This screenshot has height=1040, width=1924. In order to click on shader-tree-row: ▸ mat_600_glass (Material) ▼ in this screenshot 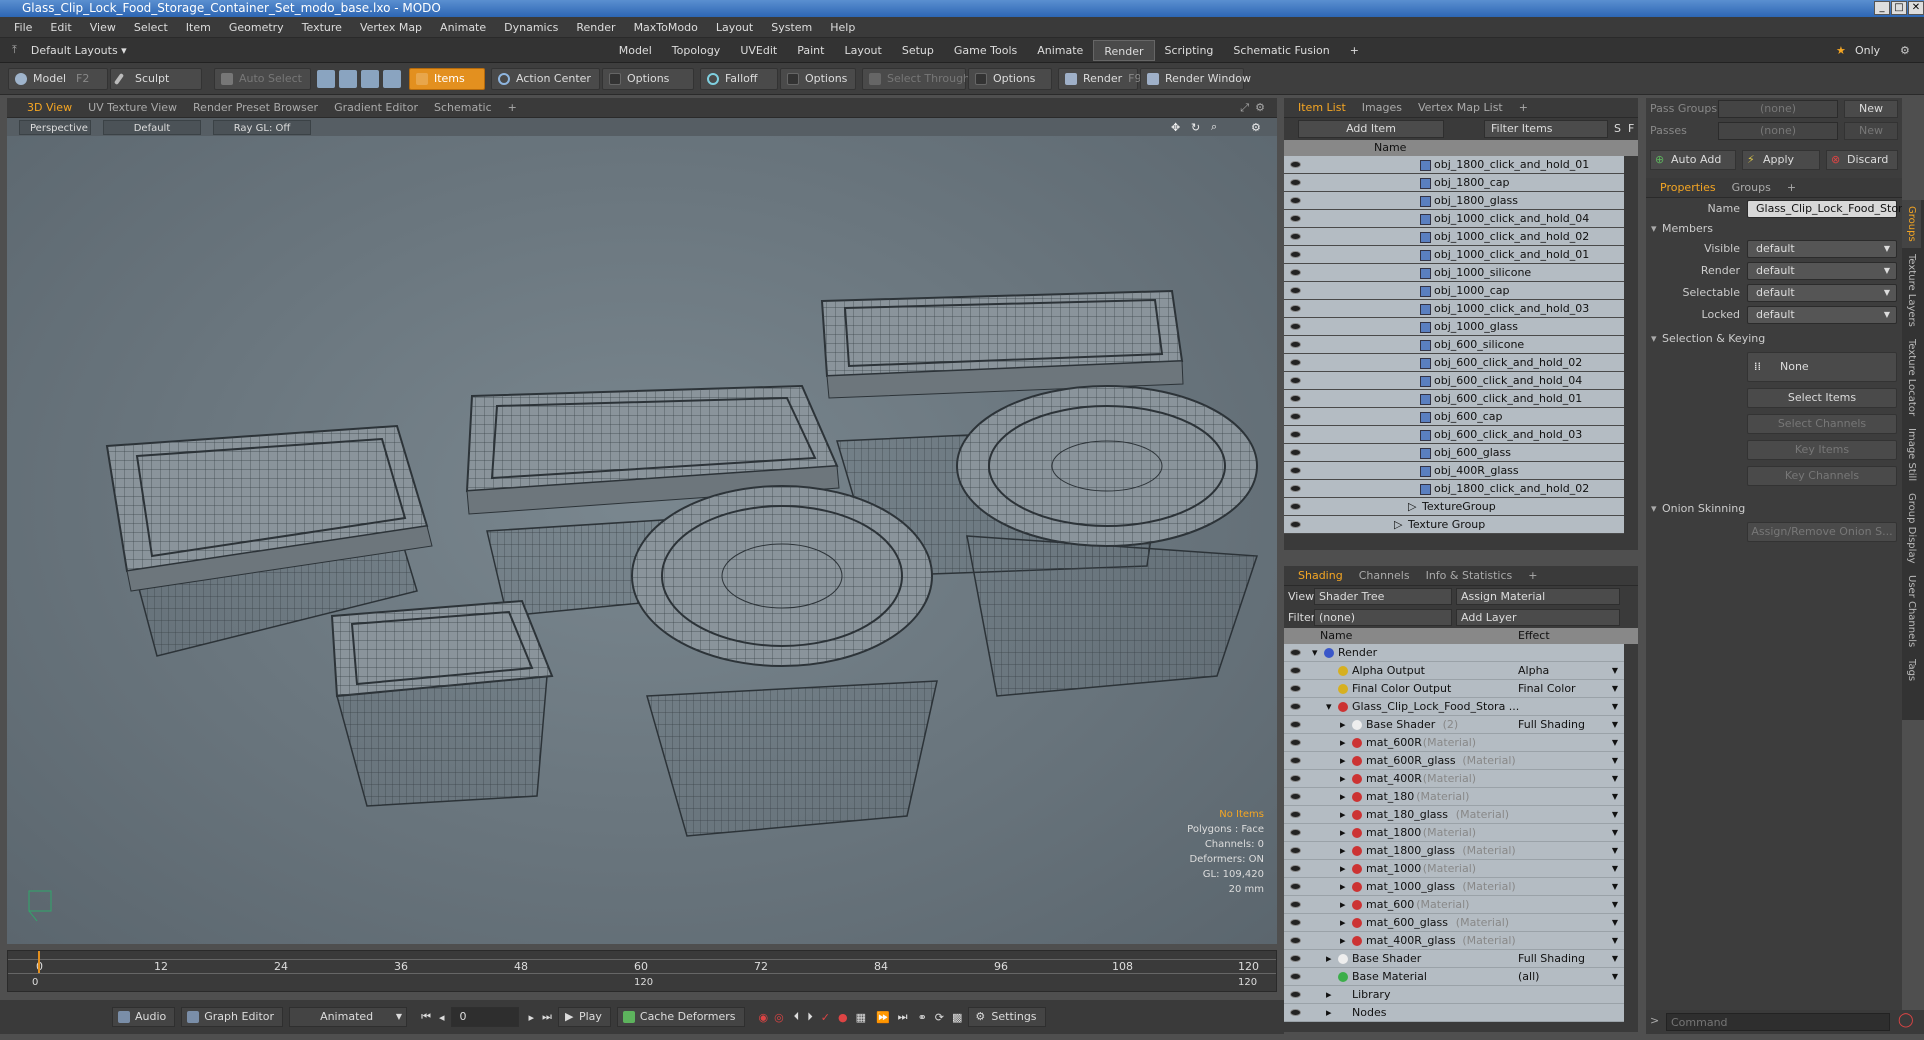, I will do `click(1454, 923)`.